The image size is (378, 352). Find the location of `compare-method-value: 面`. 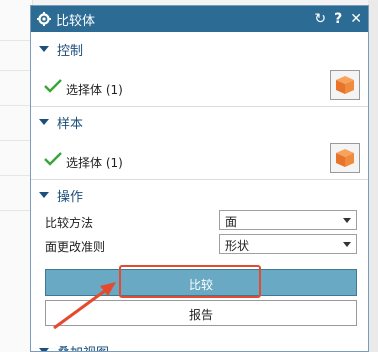

compare-method-value: 面 is located at coordinates (231, 222).